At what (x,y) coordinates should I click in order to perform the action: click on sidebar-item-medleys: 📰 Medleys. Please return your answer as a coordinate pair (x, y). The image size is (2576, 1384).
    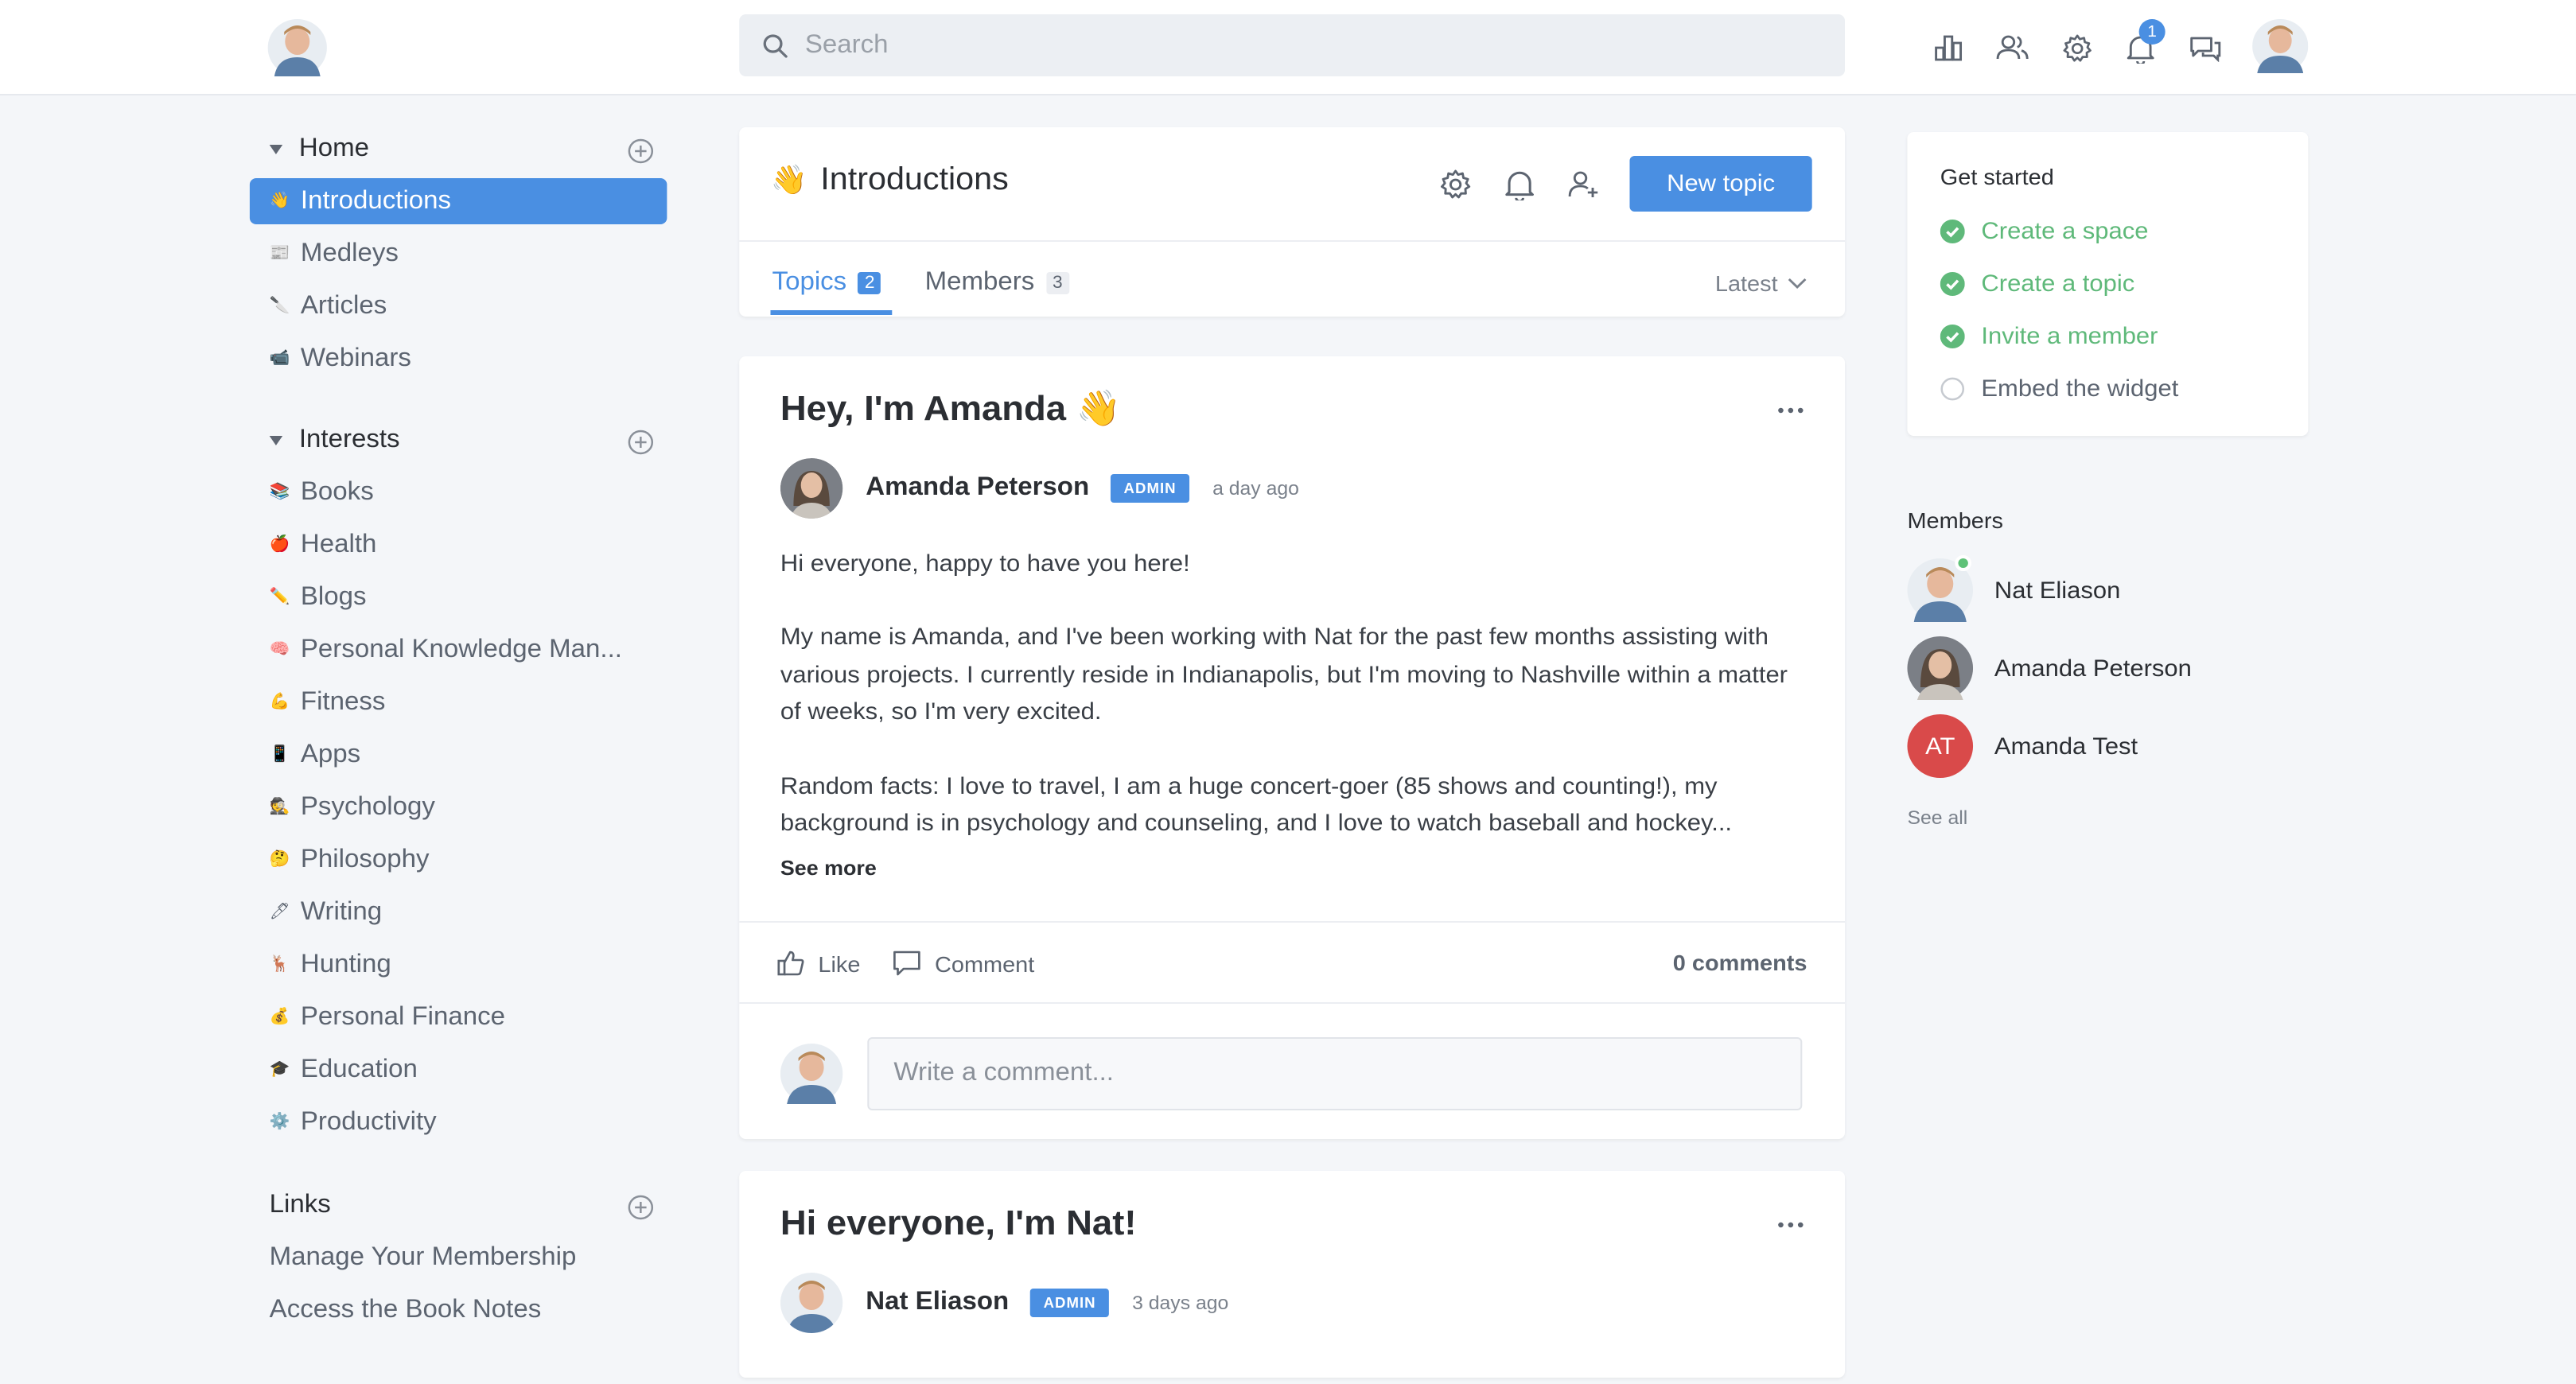
    Looking at the image, I should click on (459, 253).